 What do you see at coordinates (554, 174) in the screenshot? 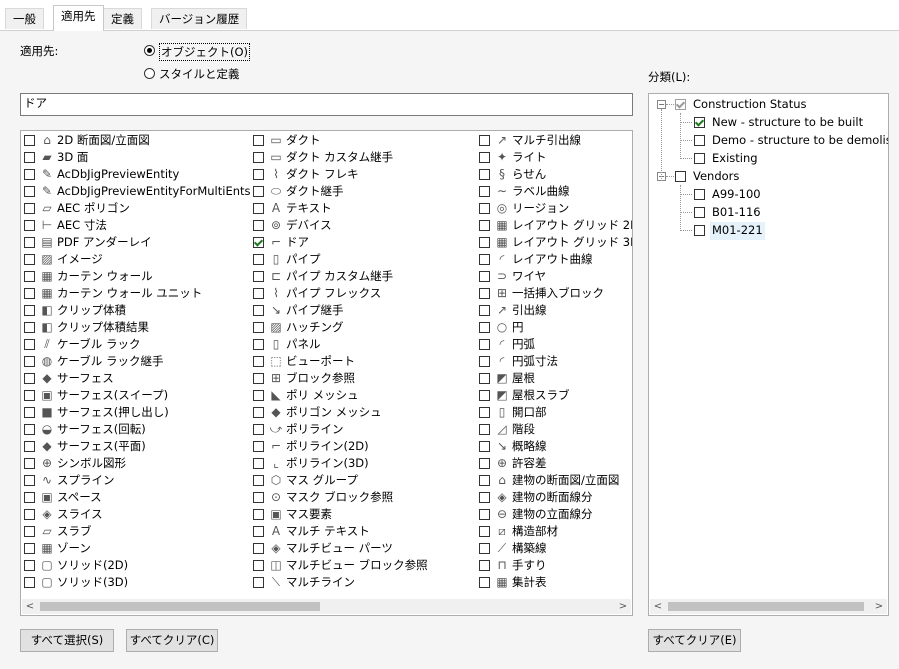
I see `object-type-item: § らせん` at bounding box center [554, 174].